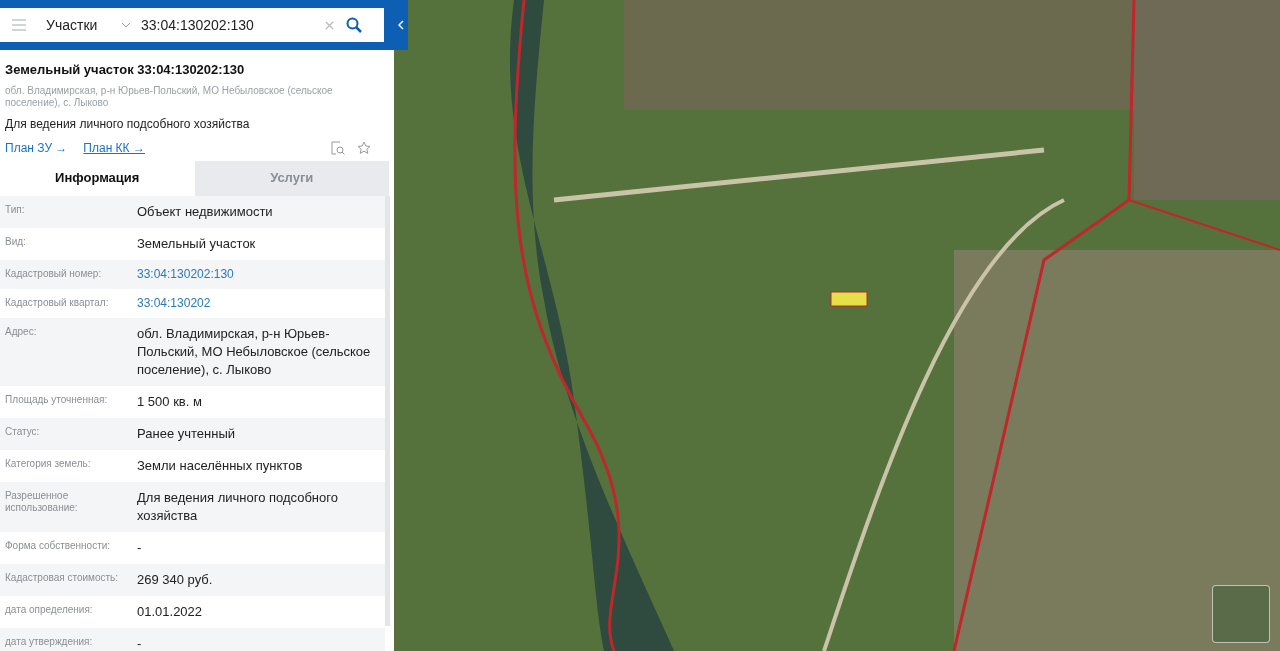 The height and width of the screenshot is (651, 1280). I want to click on field-value: Земли населённых пунктов, so click(220, 465).